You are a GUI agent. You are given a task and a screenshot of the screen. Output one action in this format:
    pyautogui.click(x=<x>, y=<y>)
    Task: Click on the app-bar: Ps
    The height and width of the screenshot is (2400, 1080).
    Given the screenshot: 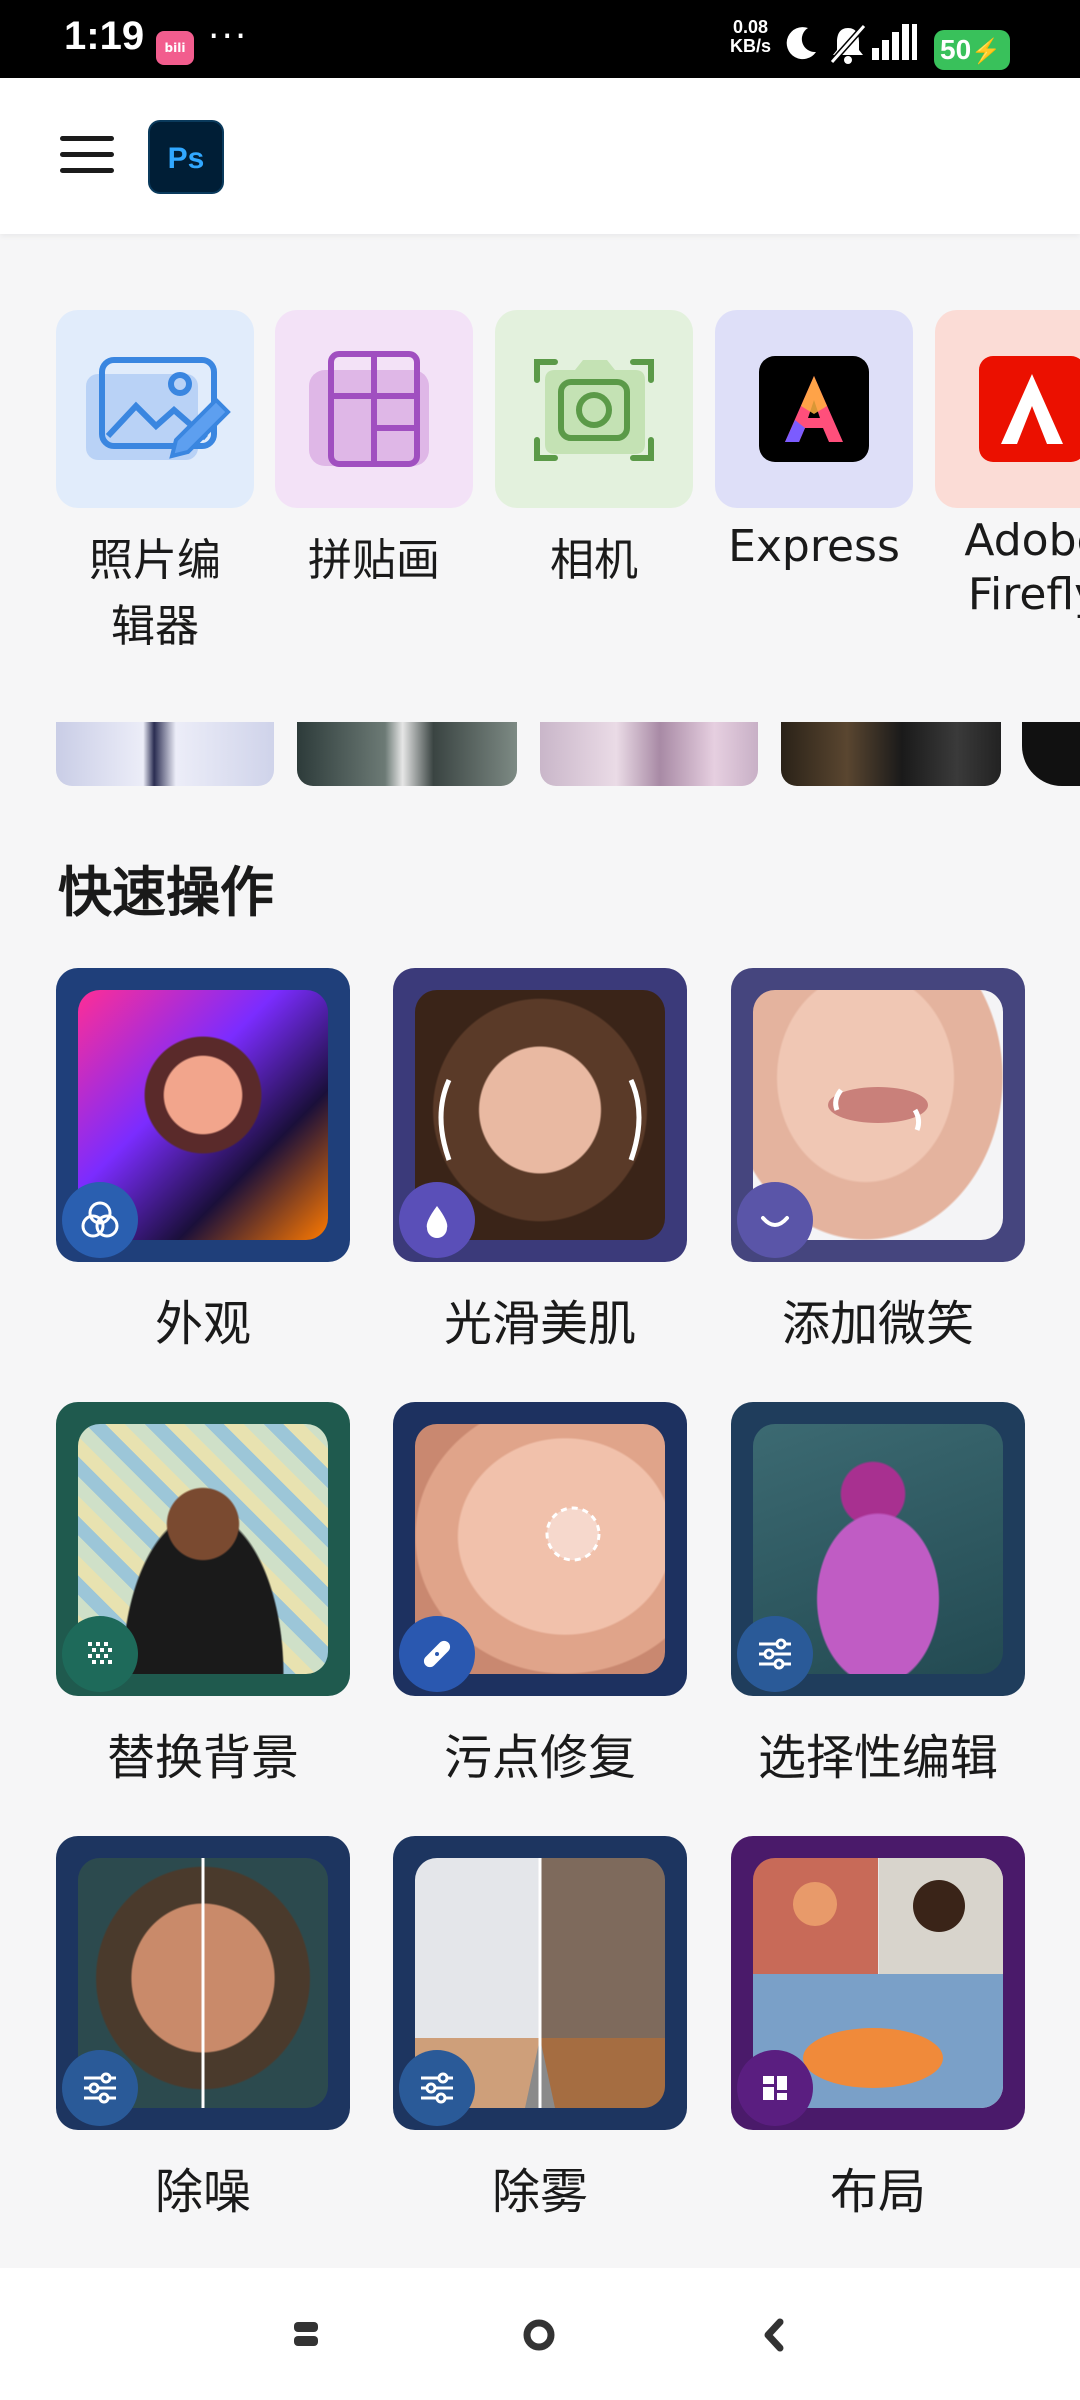 What is the action you would take?
    pyautogui.click(x=540, y=156)
    